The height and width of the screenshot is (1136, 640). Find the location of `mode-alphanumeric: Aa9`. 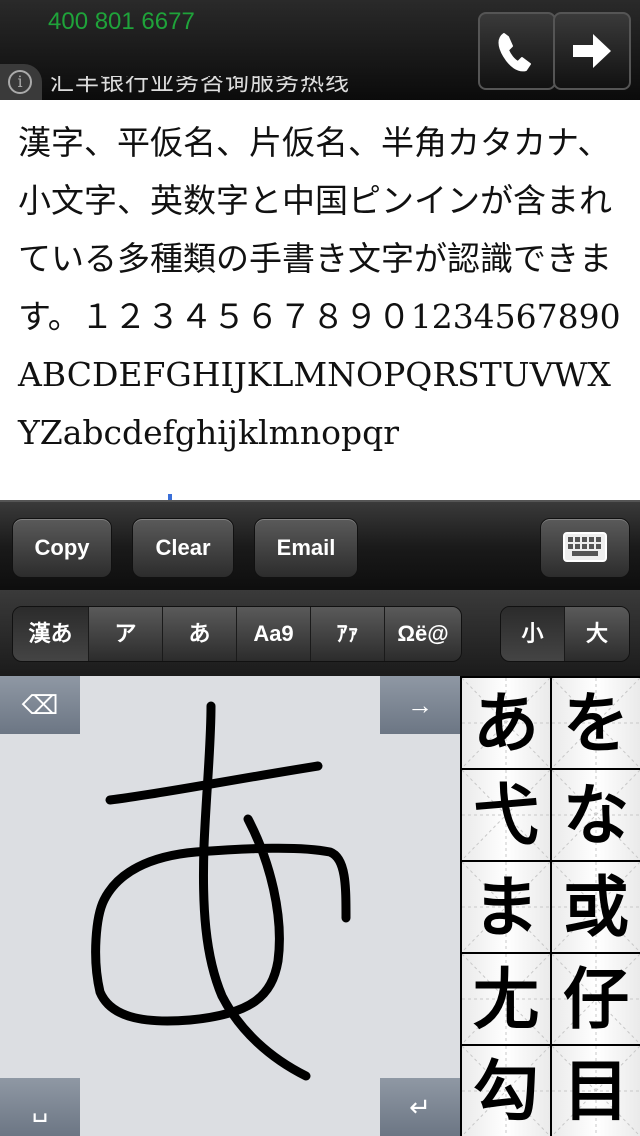

mode-alphanumeric: Aa9 is located at coordinates (274, 634).